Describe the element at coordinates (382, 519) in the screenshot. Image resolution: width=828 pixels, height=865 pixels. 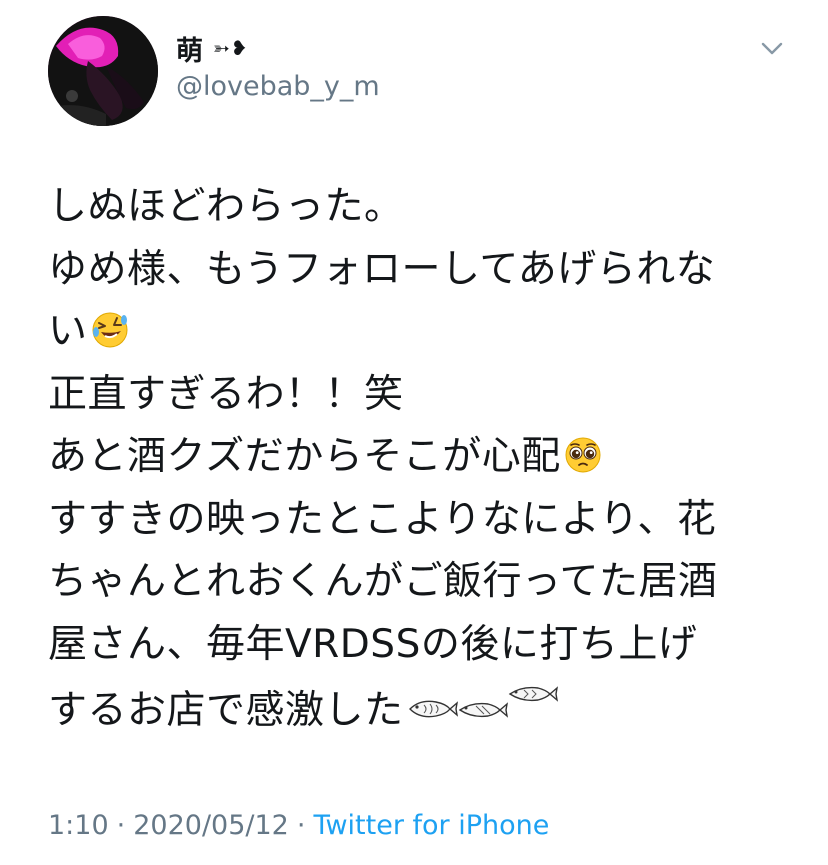
I see `tweet-line: すすきの映ったとこよりなにより、花` at that location.